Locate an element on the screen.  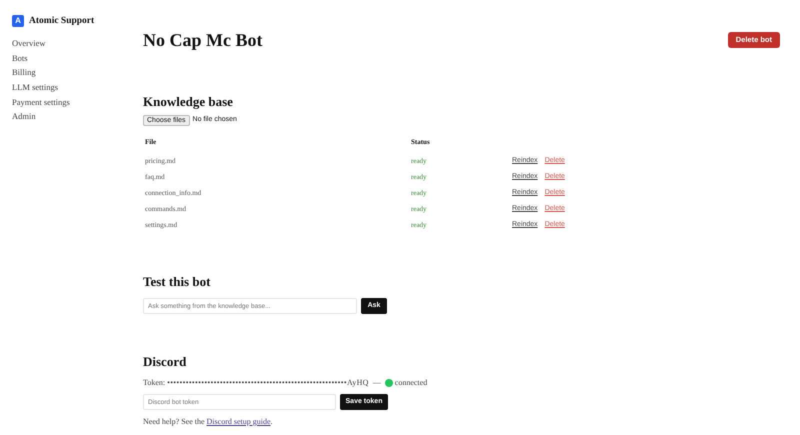
brand-name: Atomic Support is located at coordinates (61, 21).